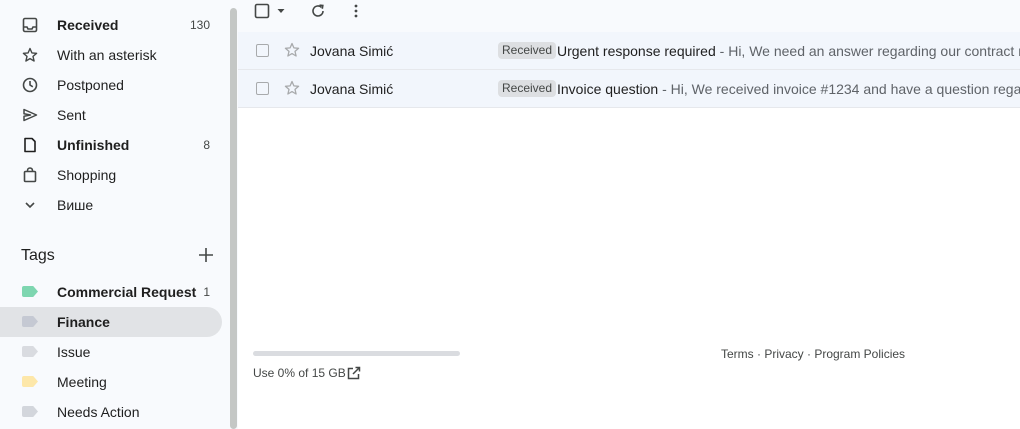  What do you see at coordinates (111, 382) in the screenshot?
I see `tag-item-meeting: Meeting` at bounding box center [111, 382].